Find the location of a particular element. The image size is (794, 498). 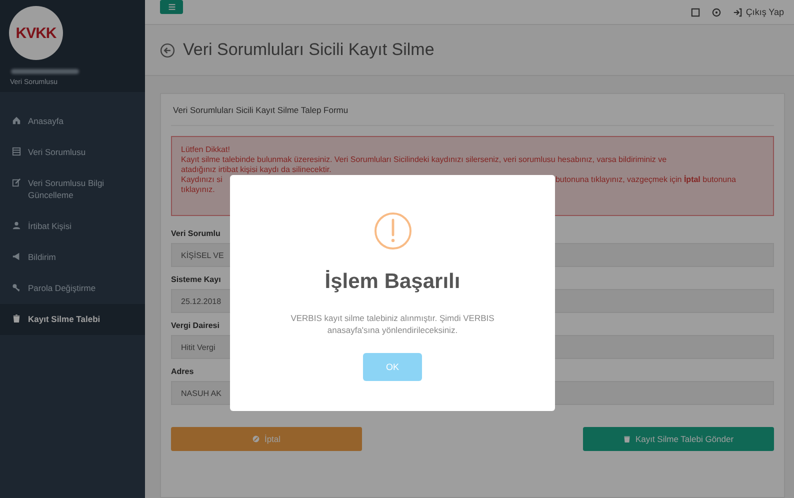

list-icon is located at coordinates (16, 151).